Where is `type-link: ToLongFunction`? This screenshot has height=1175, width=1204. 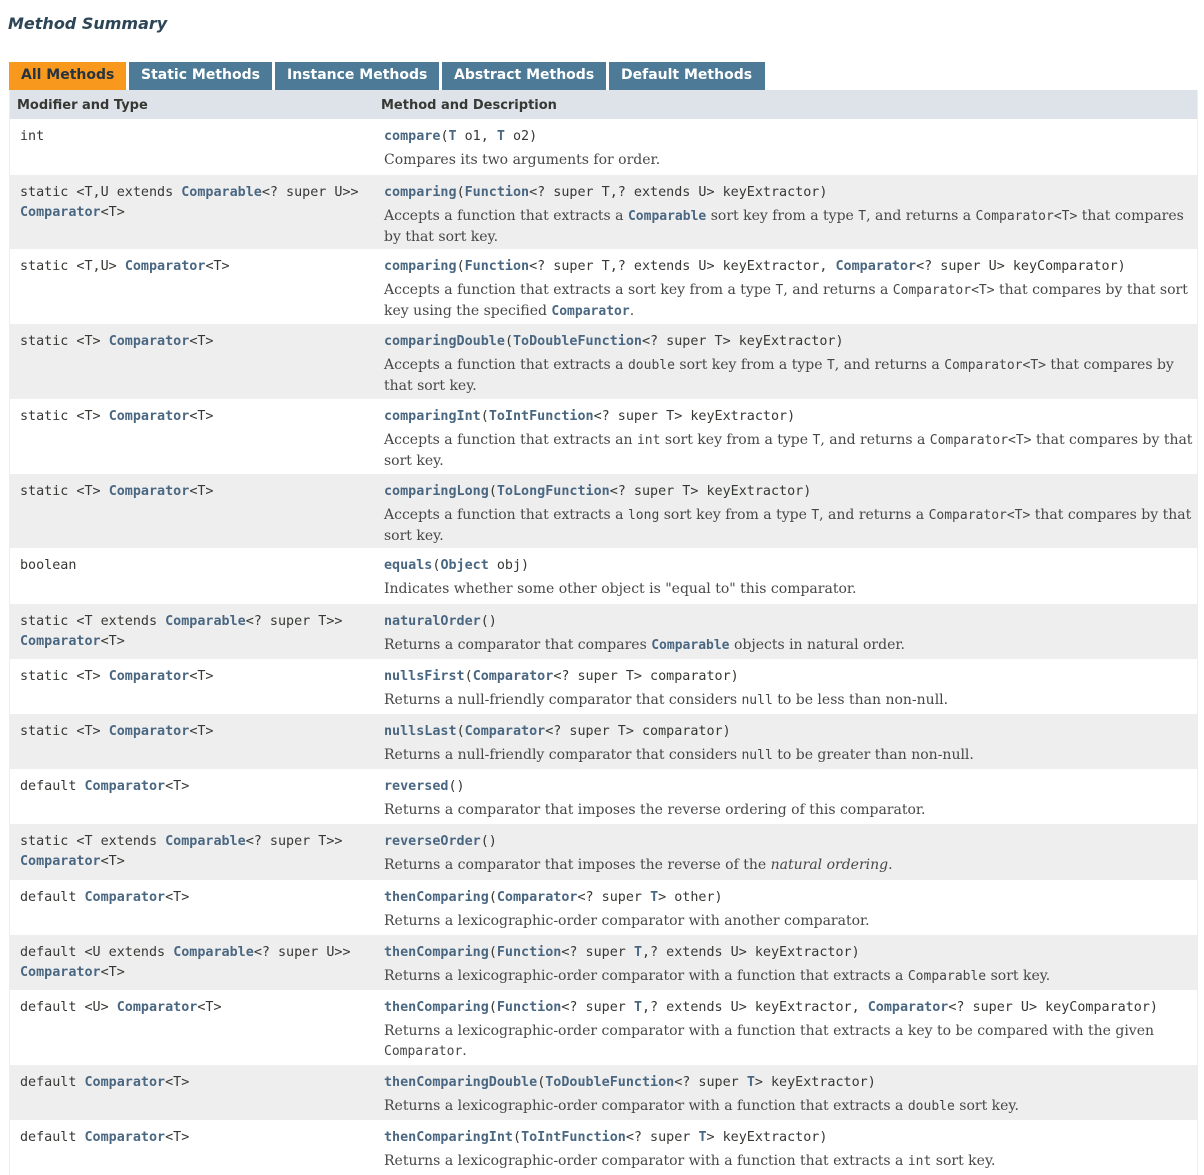
type-link: ToLongFunction is located at coordinates (553, 491).